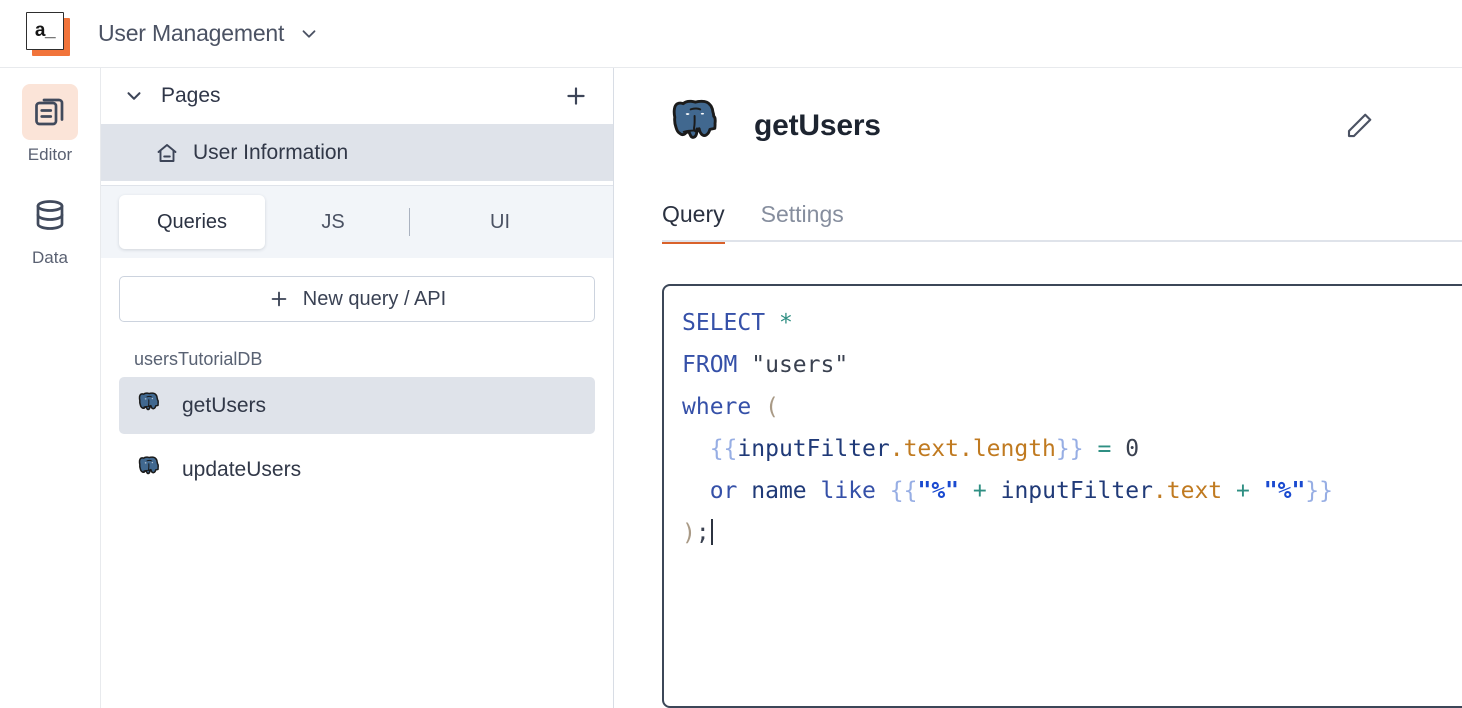 The image size is (1462, 708). I want to click on appsmith-logo-icon: a_, so click(48, 33).